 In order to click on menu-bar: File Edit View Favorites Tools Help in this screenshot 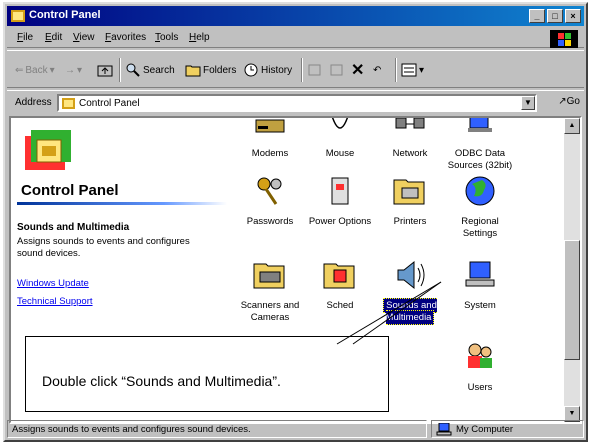, I will do `click(295, 38)`.